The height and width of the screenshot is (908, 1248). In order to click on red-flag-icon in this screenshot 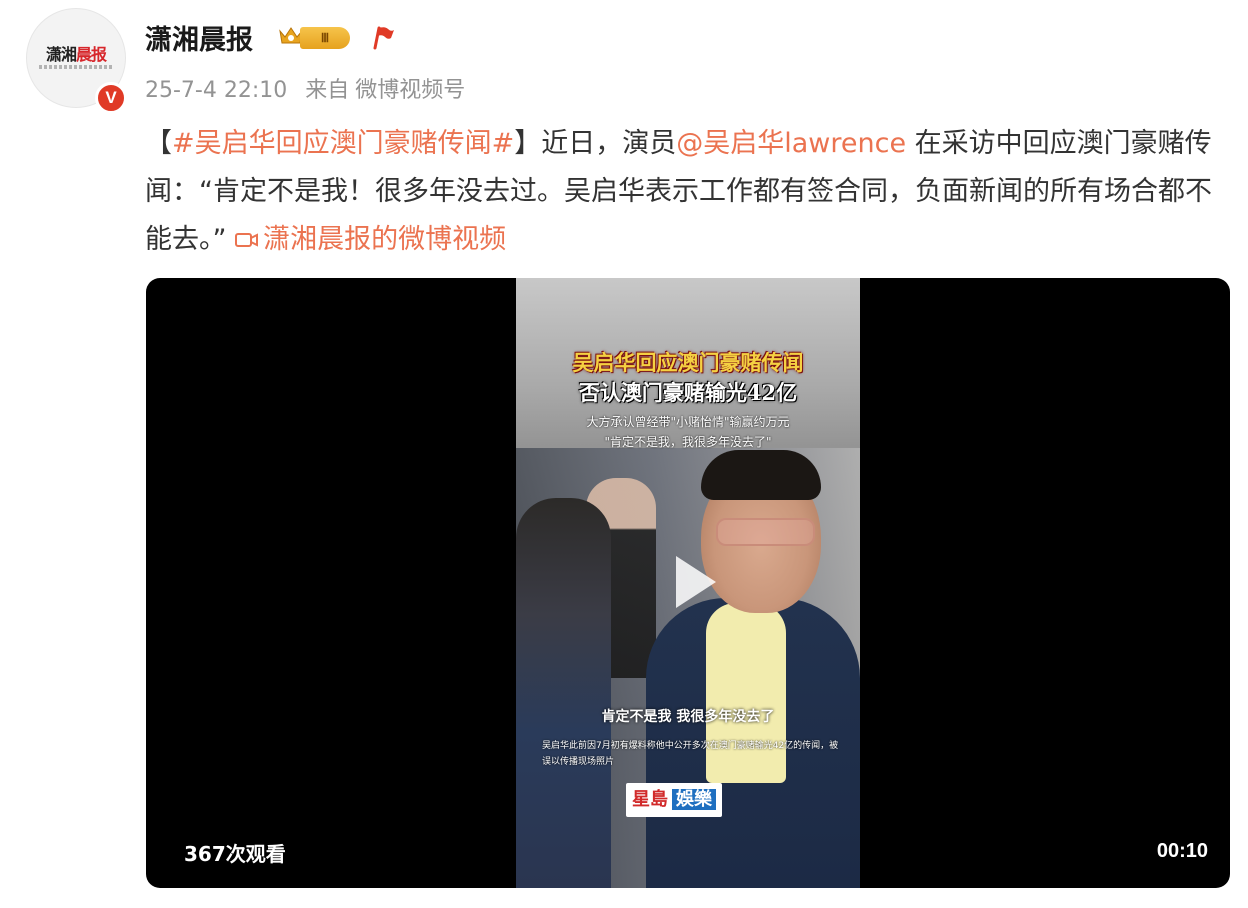, I will do `click(383, 37)`.